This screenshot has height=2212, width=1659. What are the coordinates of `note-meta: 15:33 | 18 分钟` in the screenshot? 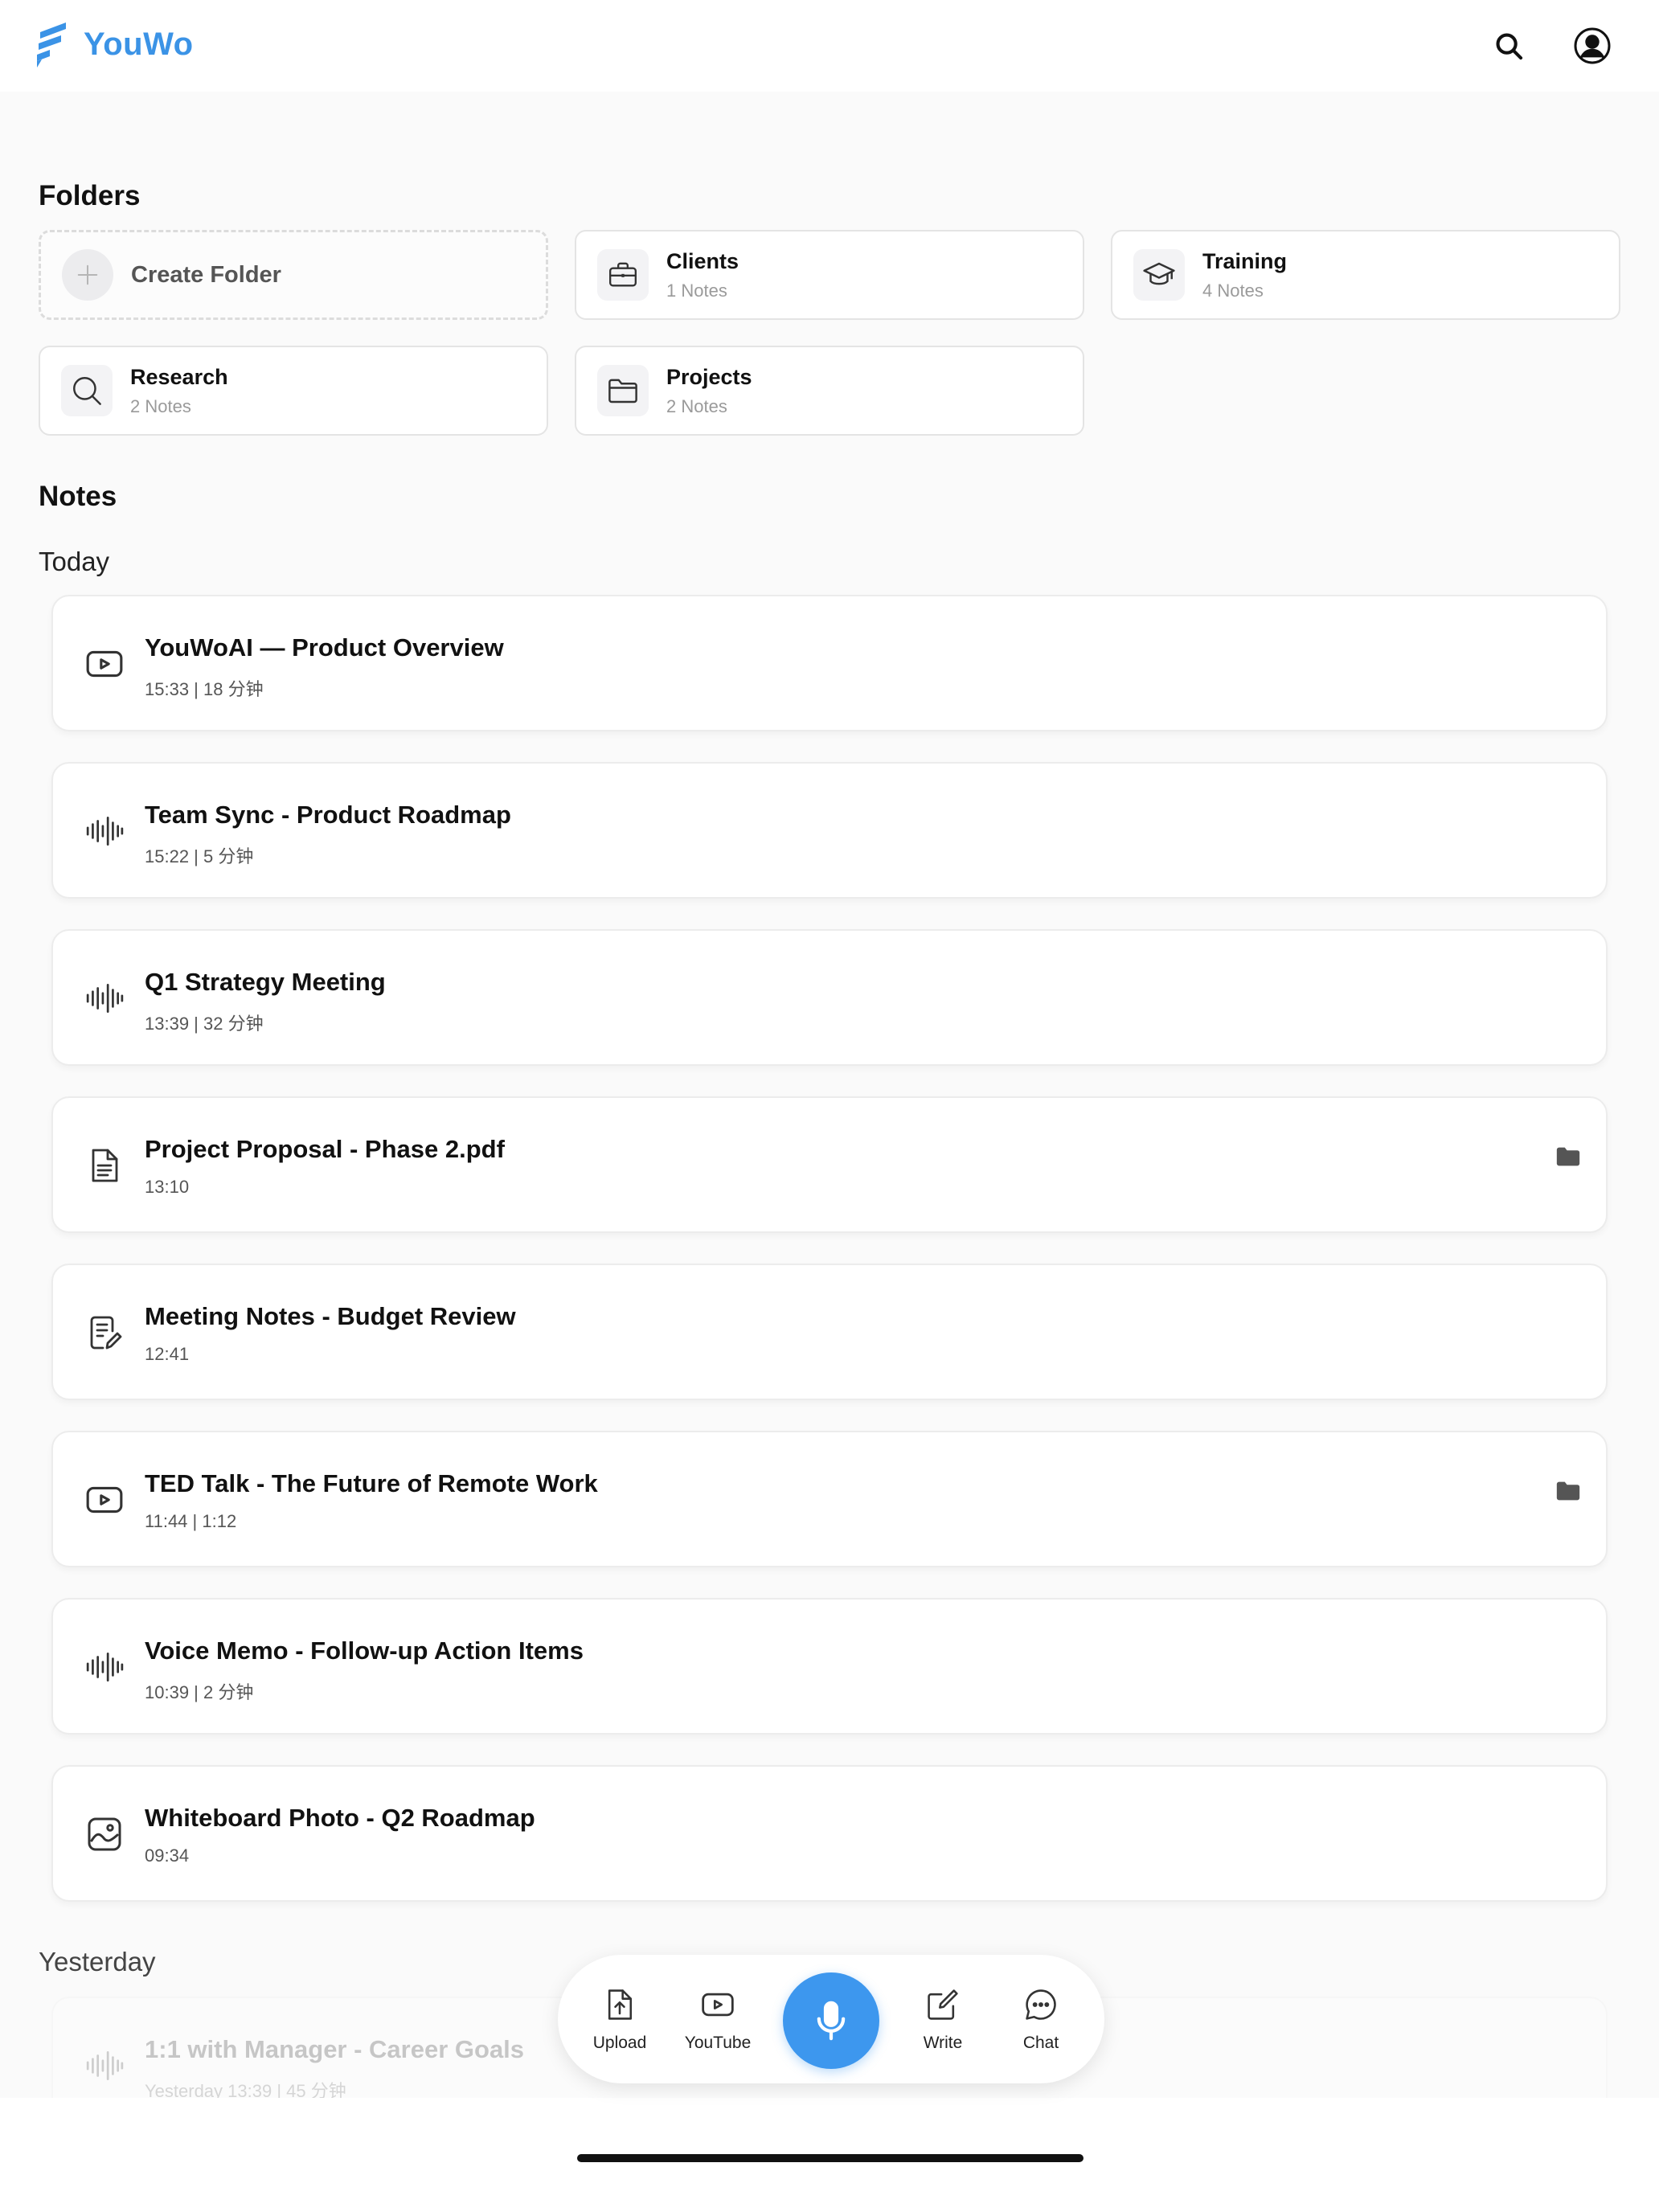 It's located at (204, 689).